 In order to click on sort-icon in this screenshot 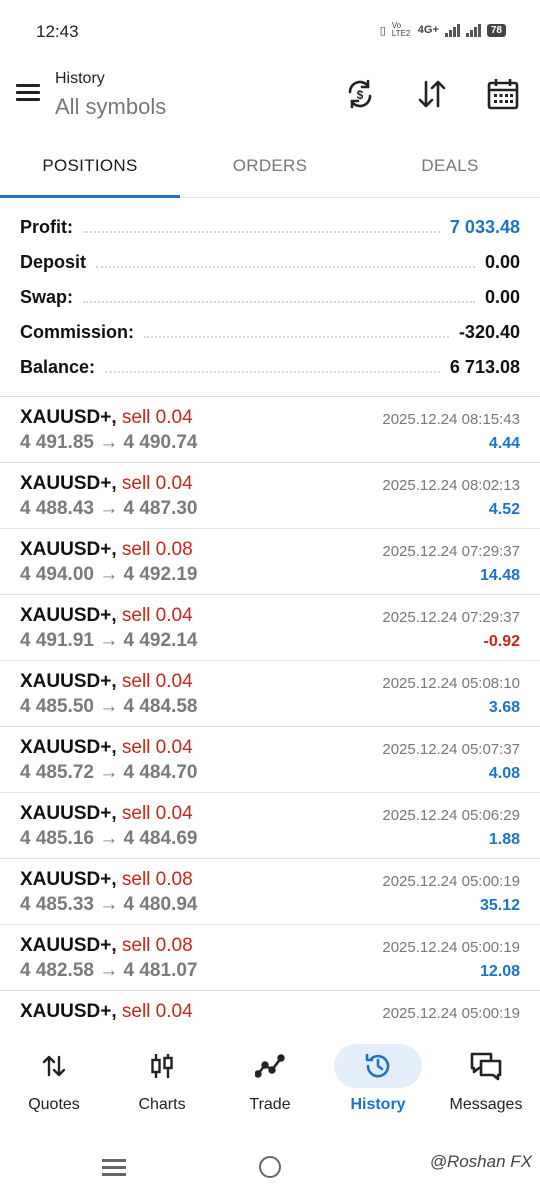, I will do `click(432, 94)`.